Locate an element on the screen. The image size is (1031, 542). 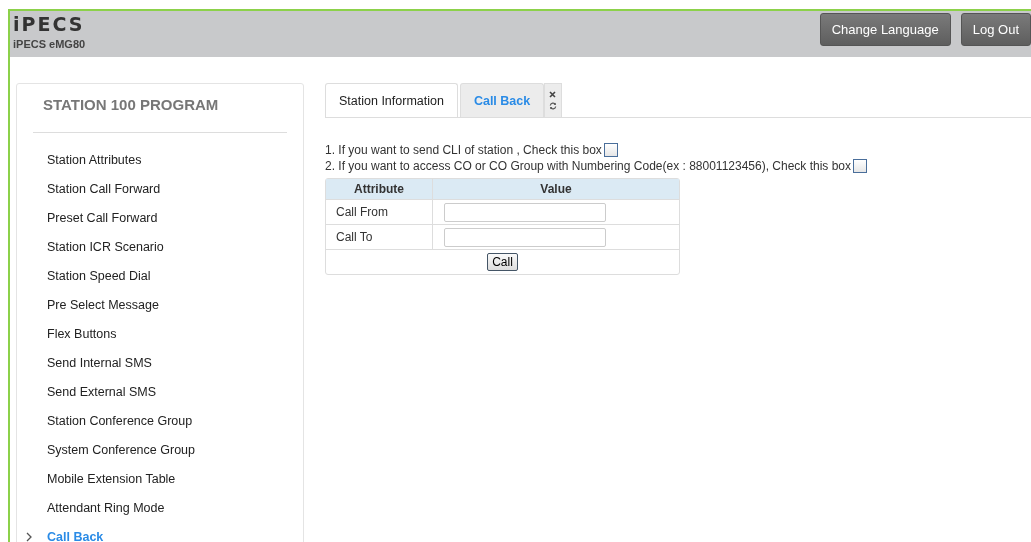
sidebar-item: System Conference Group is located at coordinates (121, 449).